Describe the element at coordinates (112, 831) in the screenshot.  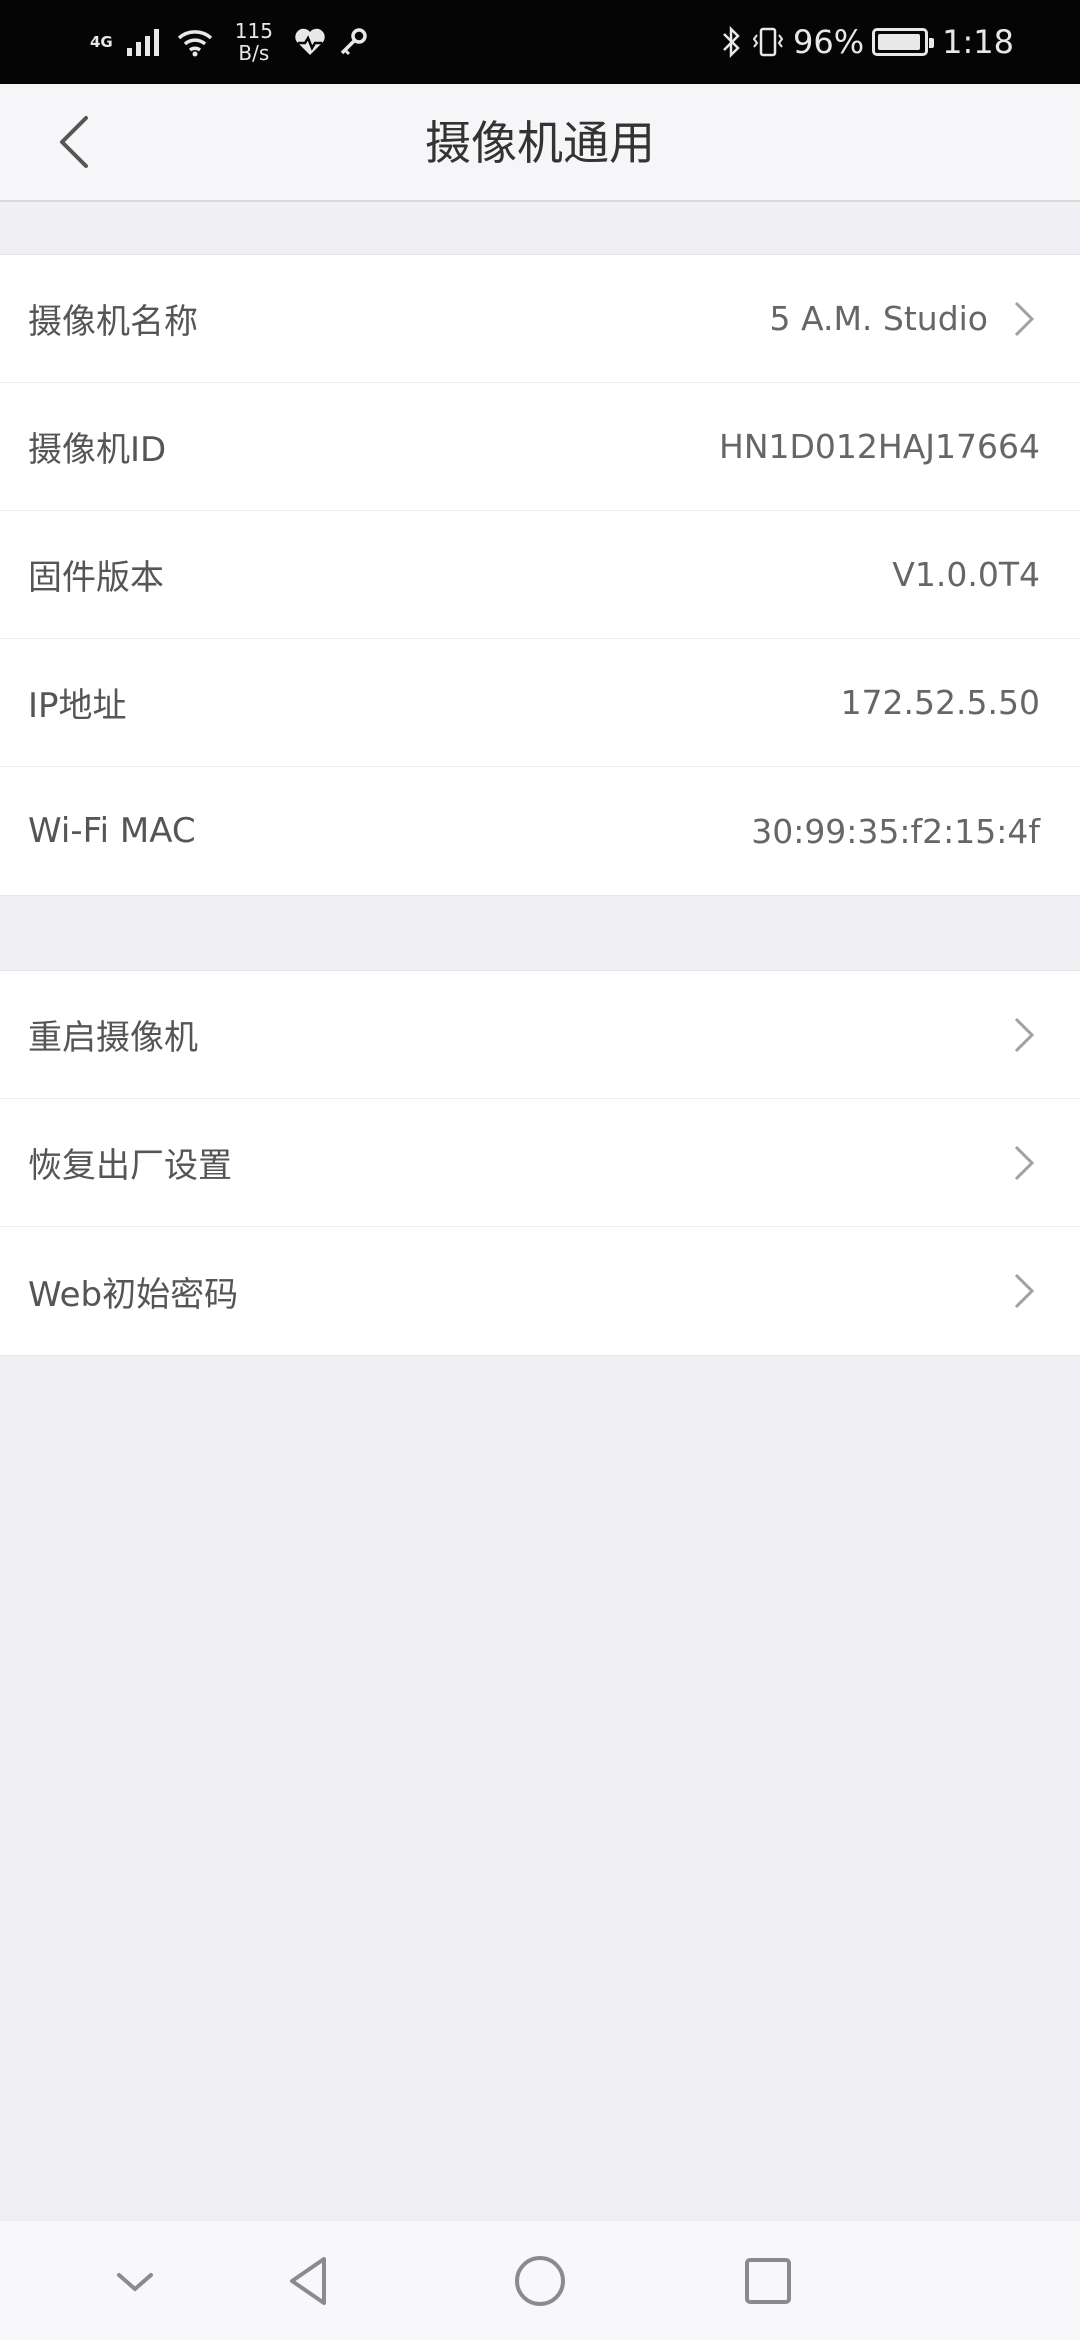
I see `row-label: Wi-Fi MAC` at that location.